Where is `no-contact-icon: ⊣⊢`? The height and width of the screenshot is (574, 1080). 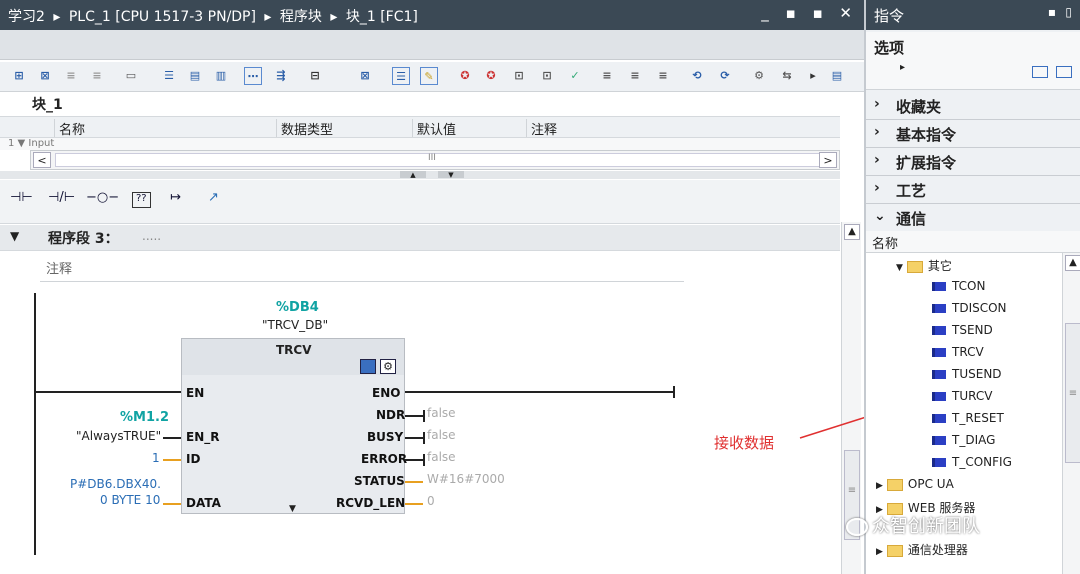
no-contact-icon: ⊣⊢ is located at coordinates (21, 201).